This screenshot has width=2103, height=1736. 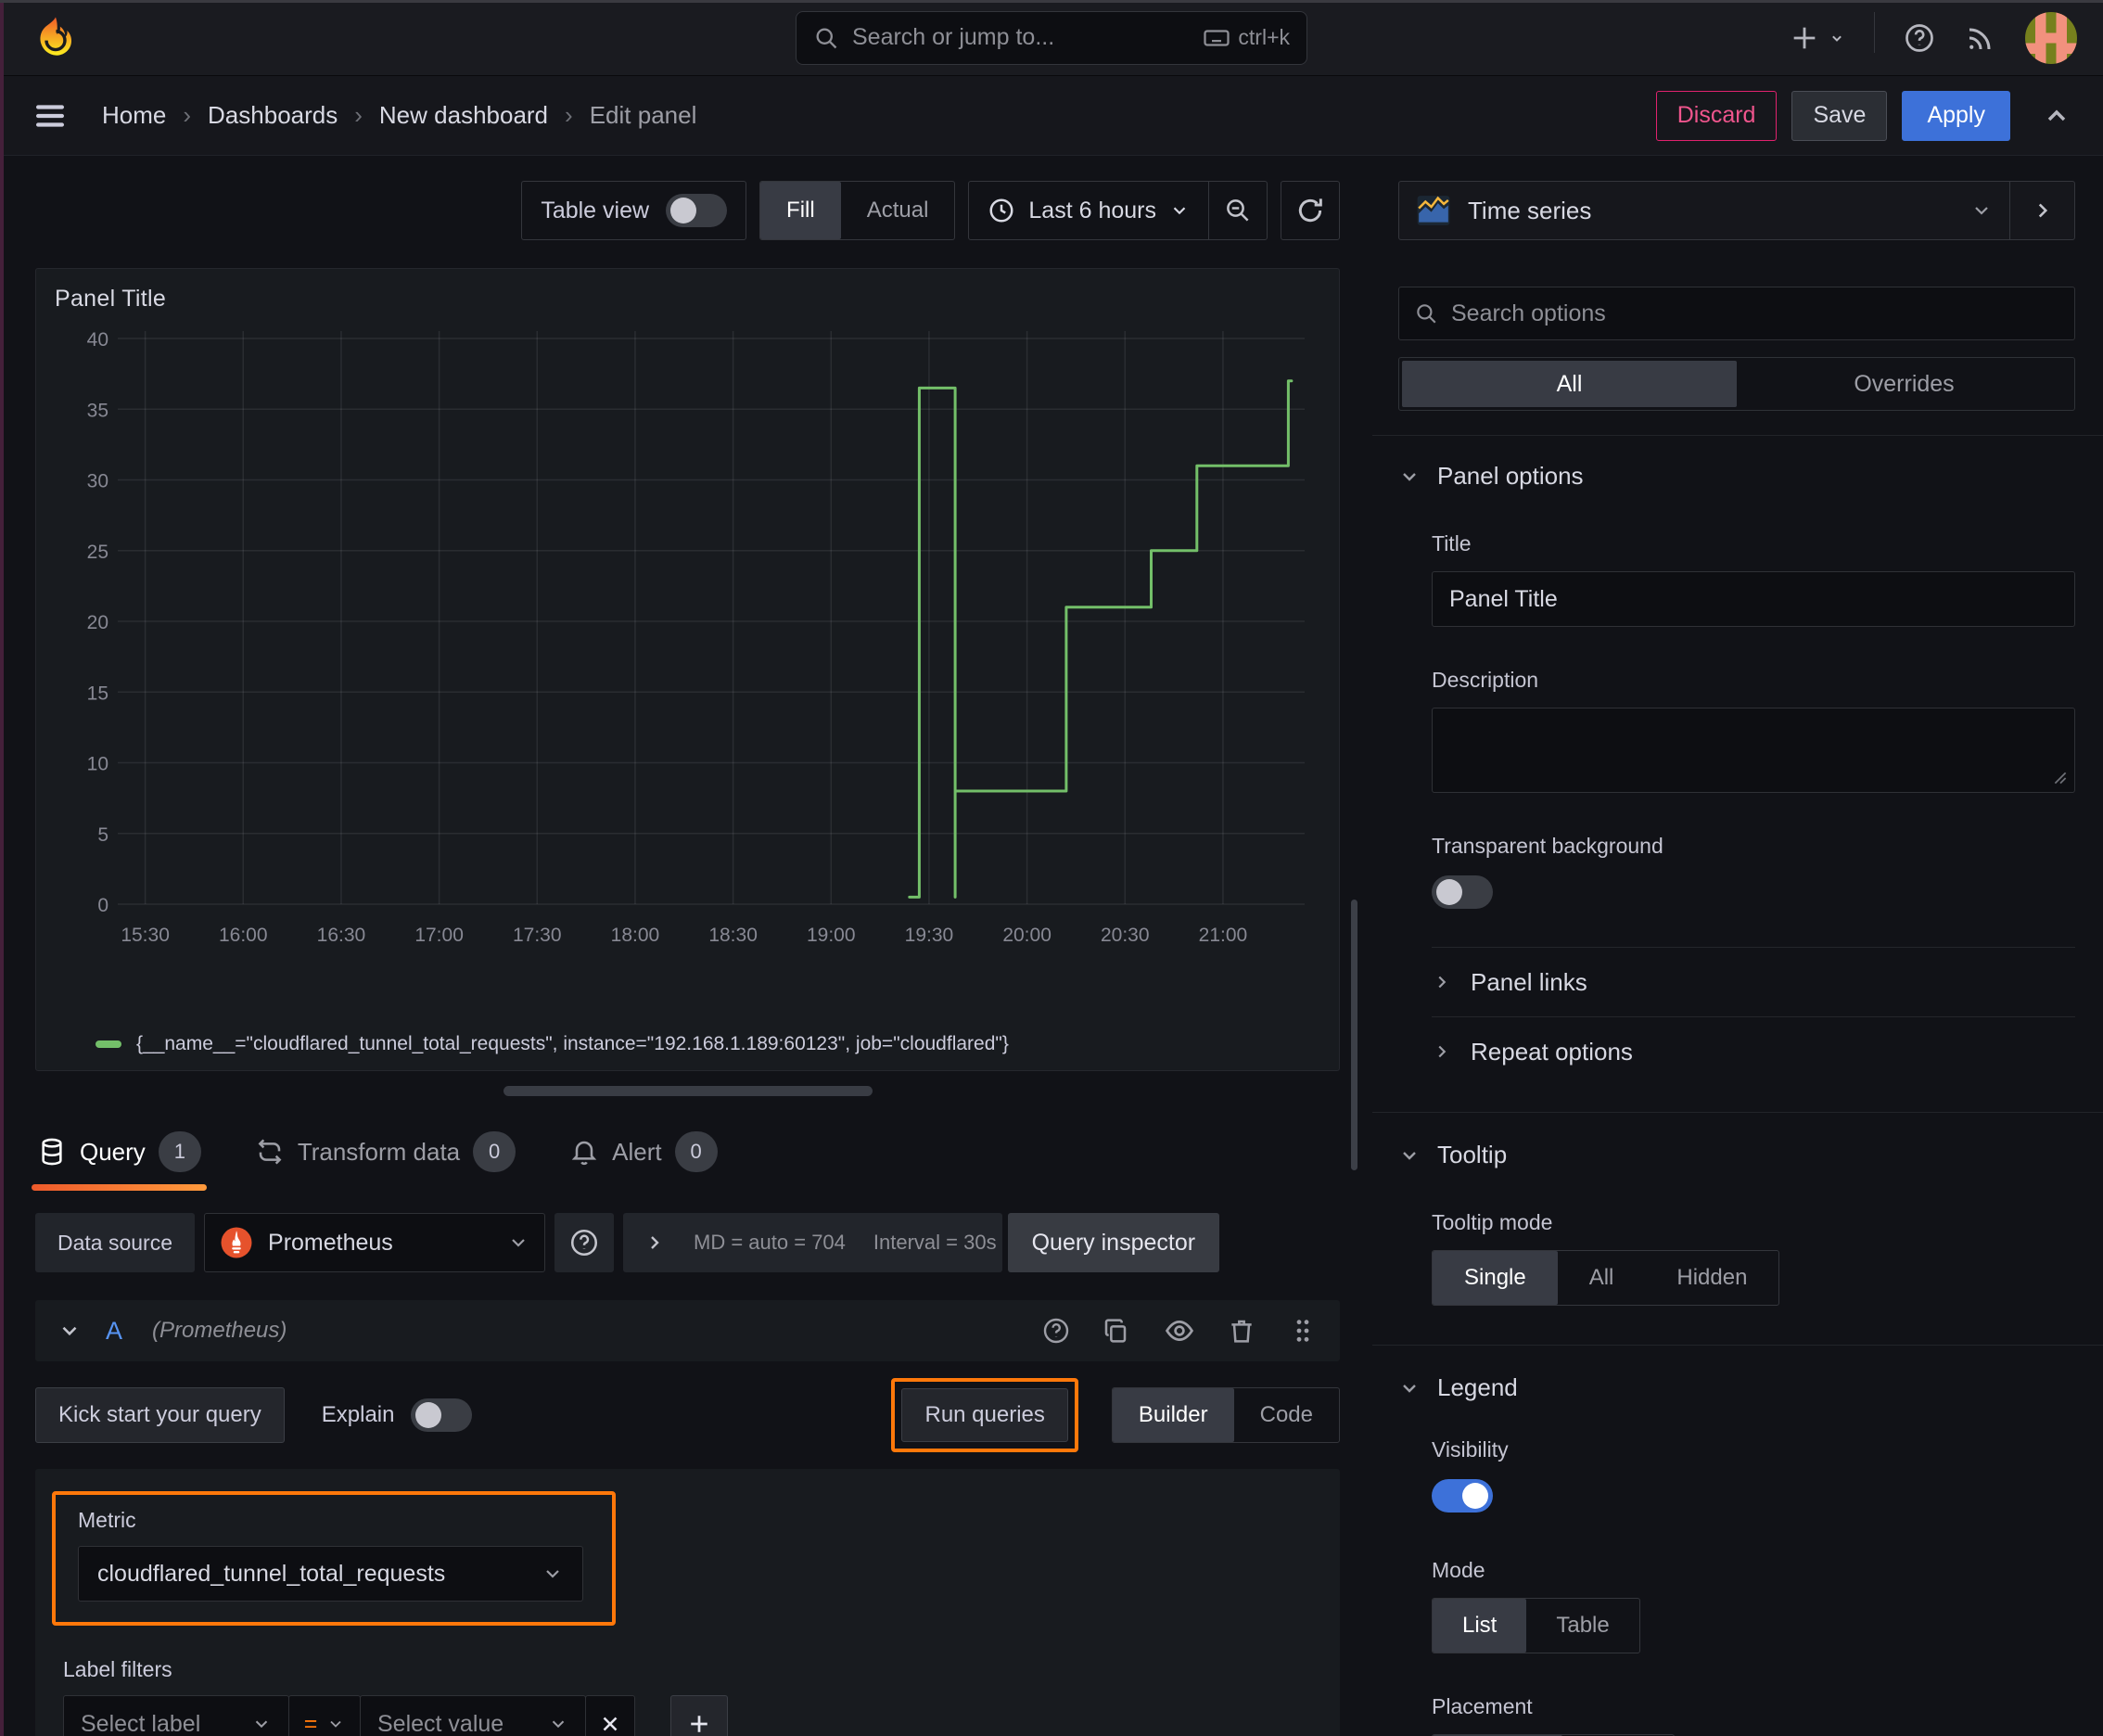 What do you see at coordinates (1241, 1331) in the screenshot?
I see `delete-query-icon` at bounding box center [1241, 1331].